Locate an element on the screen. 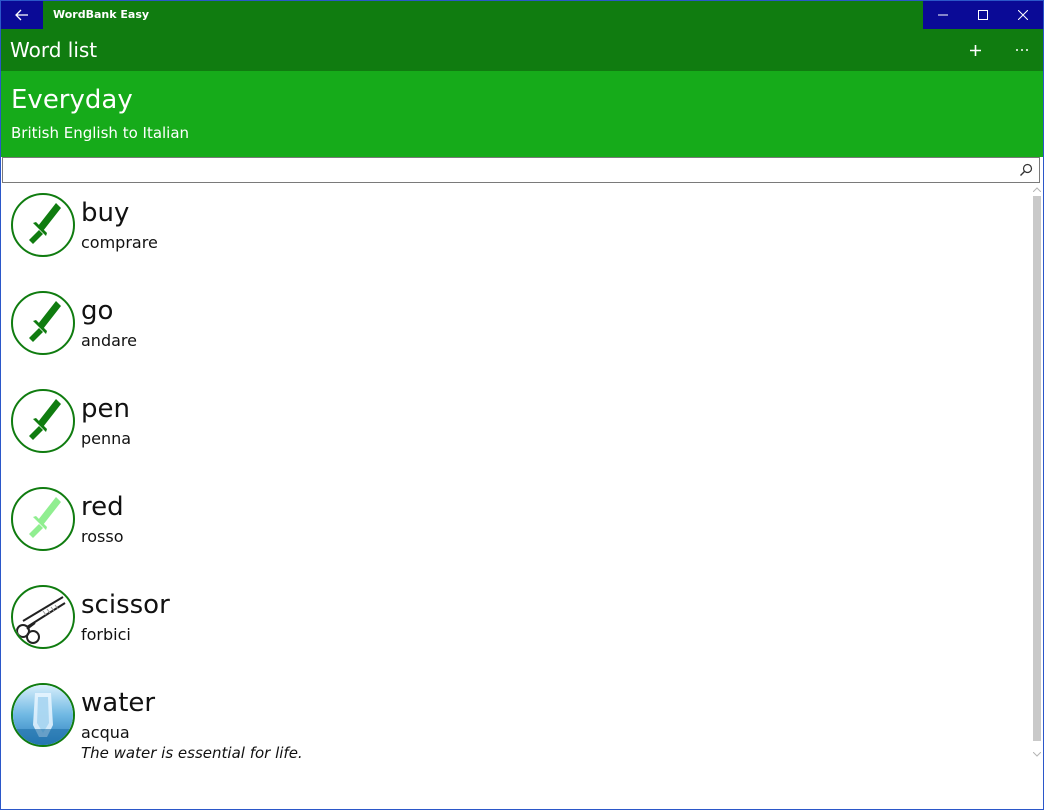 The image size is (1044, 810). scroll-up-button is located at coordinates (1037, 189).